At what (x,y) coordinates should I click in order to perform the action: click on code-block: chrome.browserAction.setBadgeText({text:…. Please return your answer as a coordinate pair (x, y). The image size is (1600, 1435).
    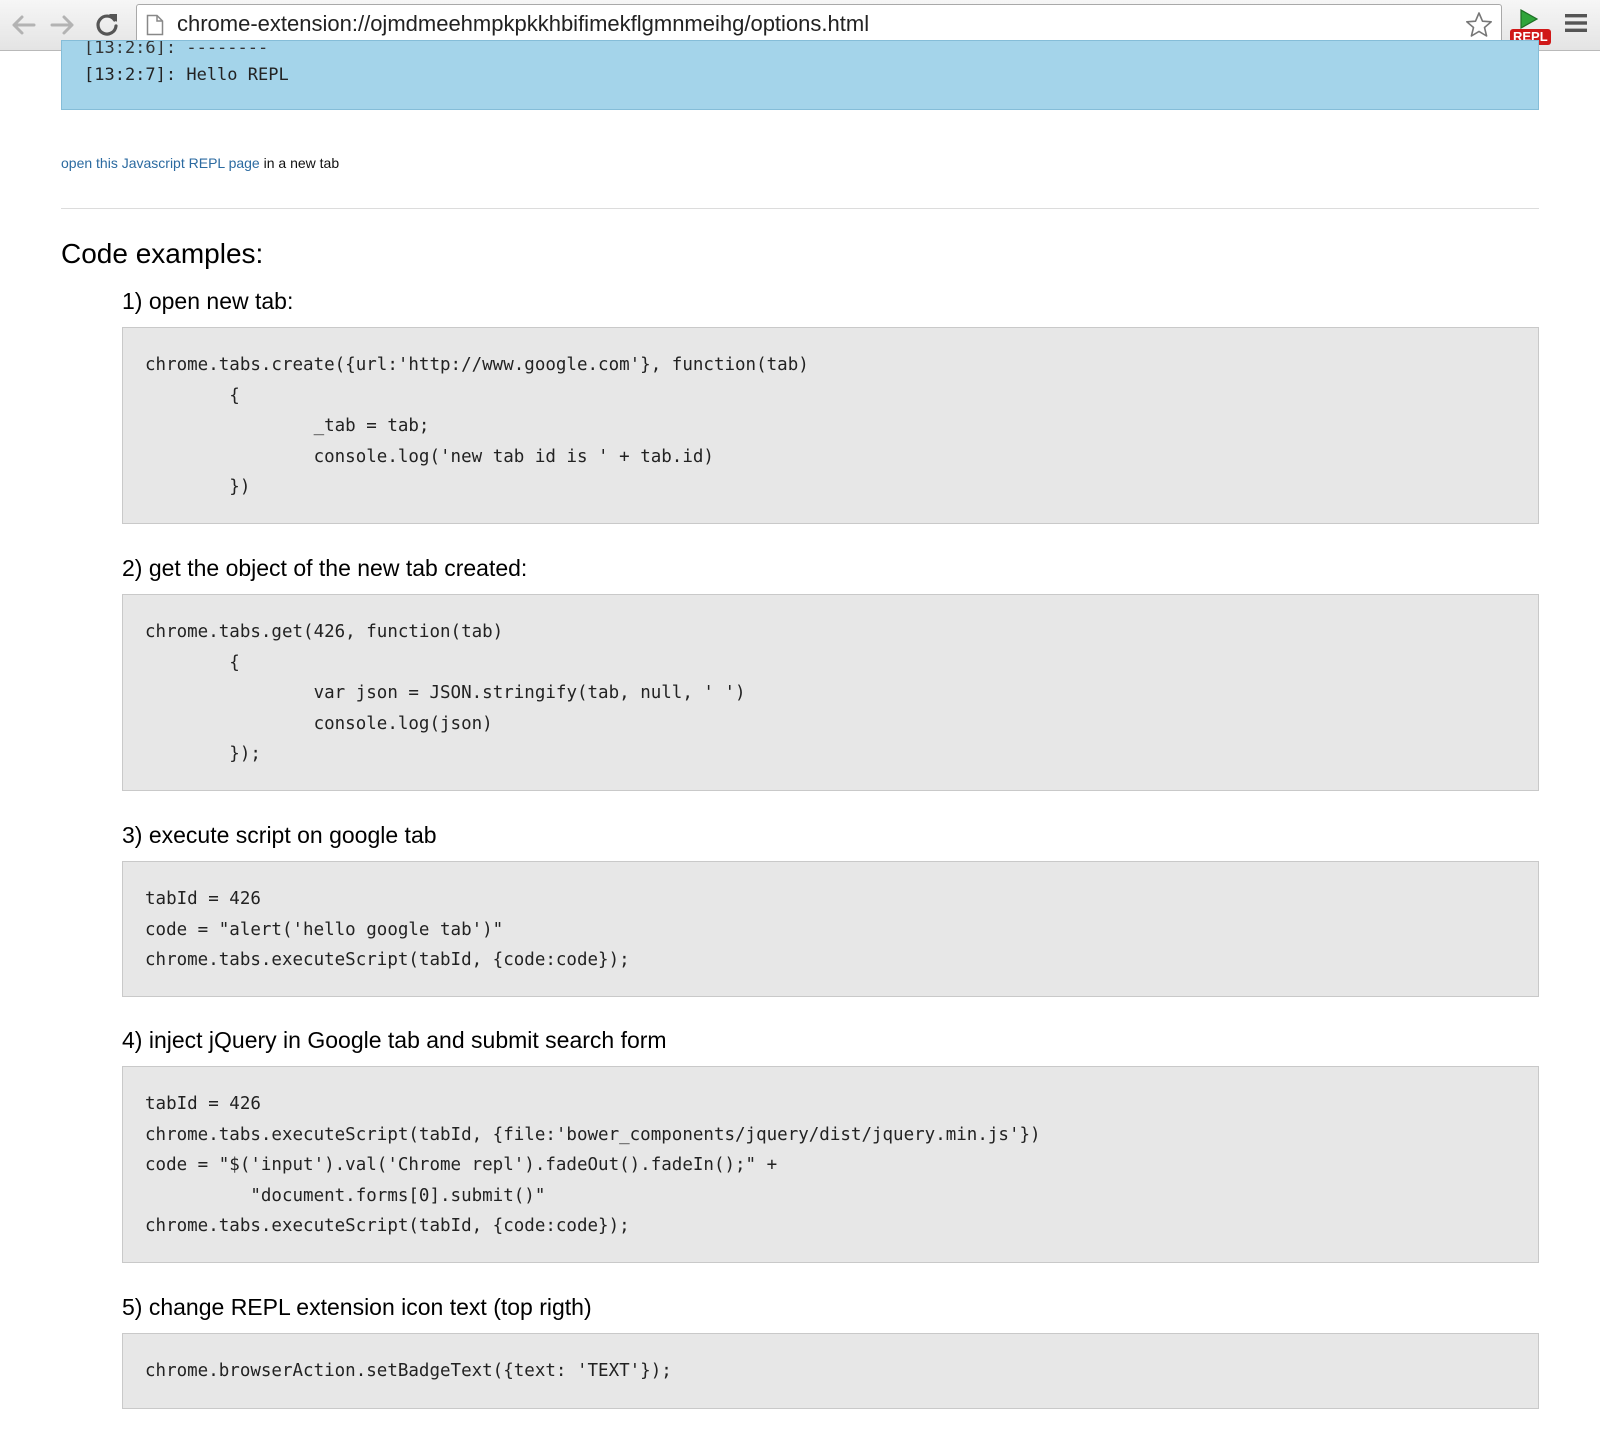
    Looking at the image, I should click on (830, 1371).